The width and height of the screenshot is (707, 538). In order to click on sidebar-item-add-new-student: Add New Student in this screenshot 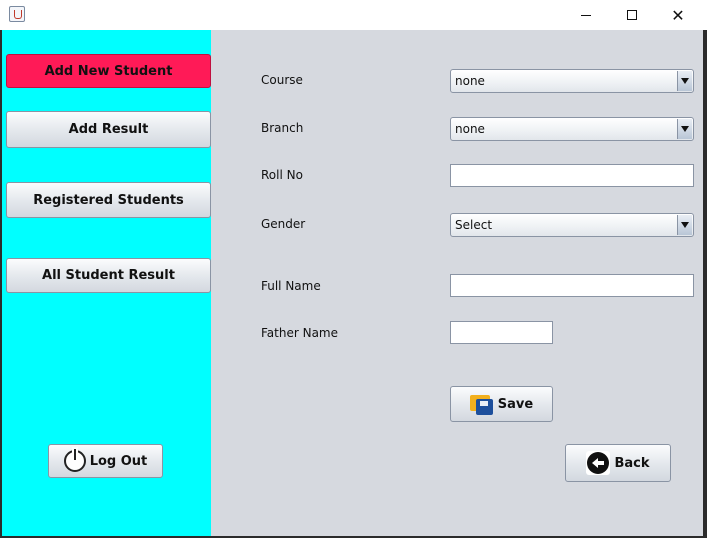, I will do `click(108, 71)`.